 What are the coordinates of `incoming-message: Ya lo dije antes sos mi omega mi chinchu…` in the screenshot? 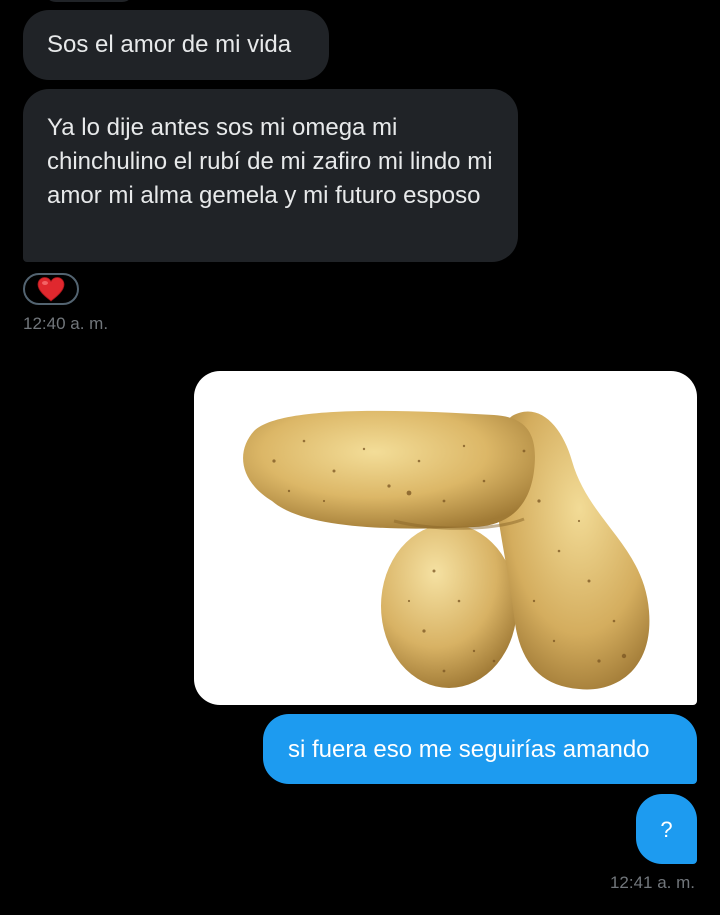 It's located at (270, 175).